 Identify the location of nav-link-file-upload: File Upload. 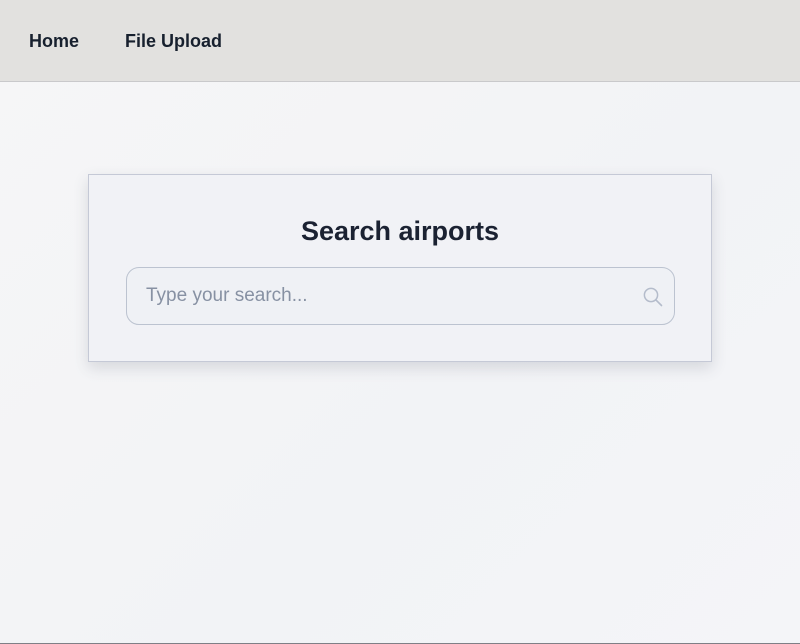
(173, 41).